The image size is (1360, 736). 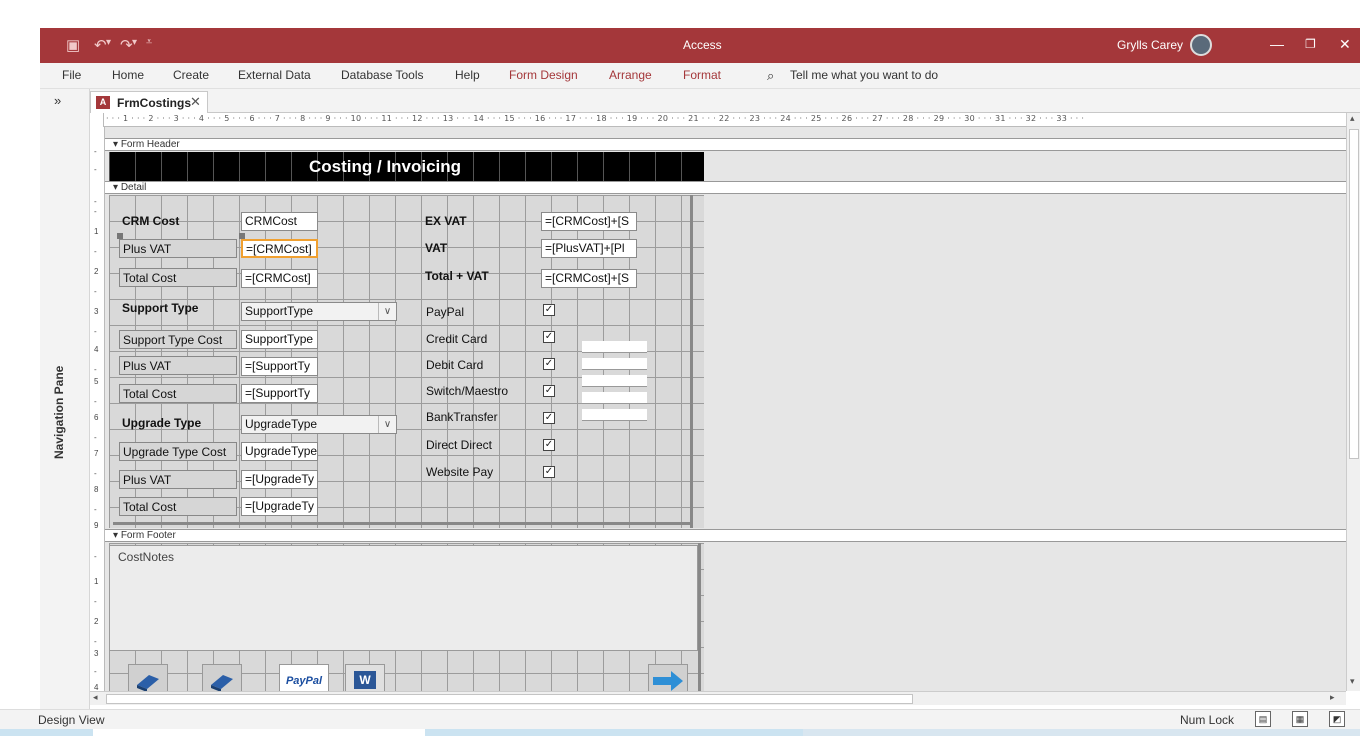 I want to click on debit-card-checkbox: ✓, so click(x=549, y=364).